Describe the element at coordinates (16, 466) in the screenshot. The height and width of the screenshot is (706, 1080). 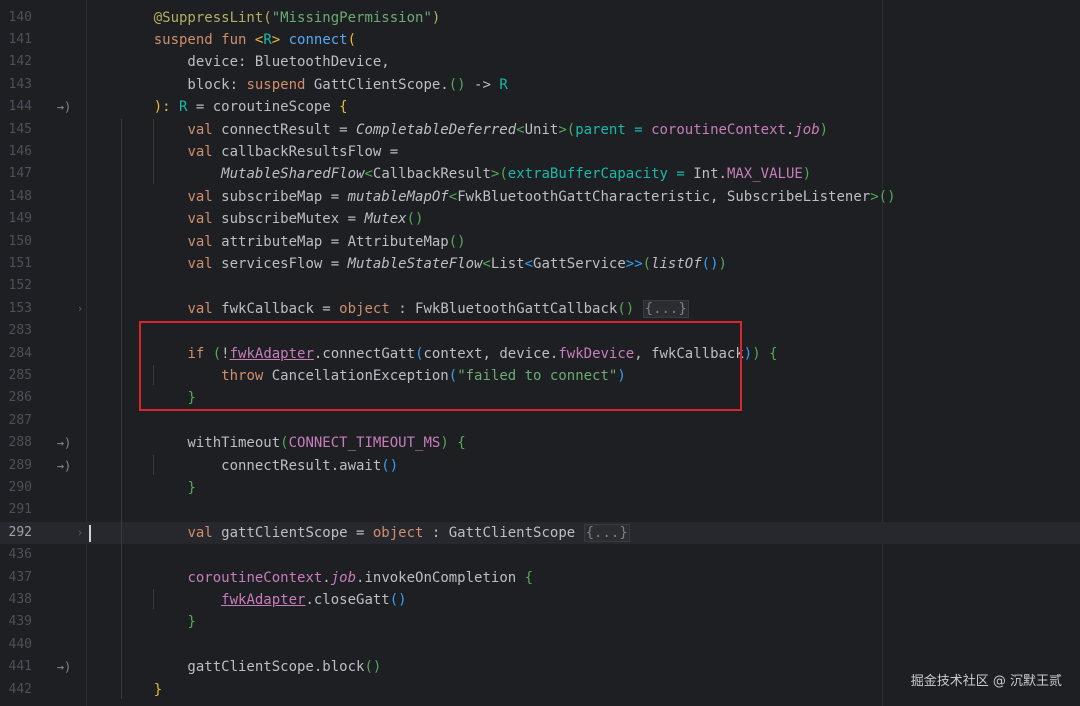
I see `line-number: 289` at that location.